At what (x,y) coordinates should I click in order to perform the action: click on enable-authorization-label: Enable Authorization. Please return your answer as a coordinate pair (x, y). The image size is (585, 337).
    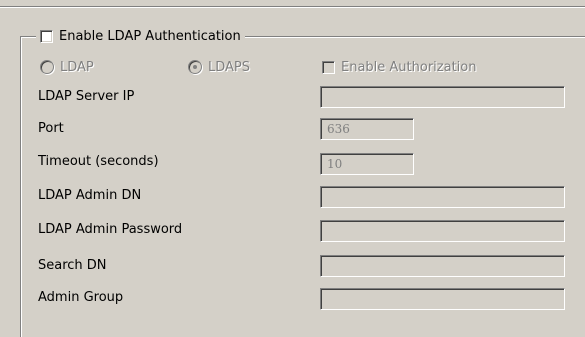
    Looking at the image, I should click on (409, 67).